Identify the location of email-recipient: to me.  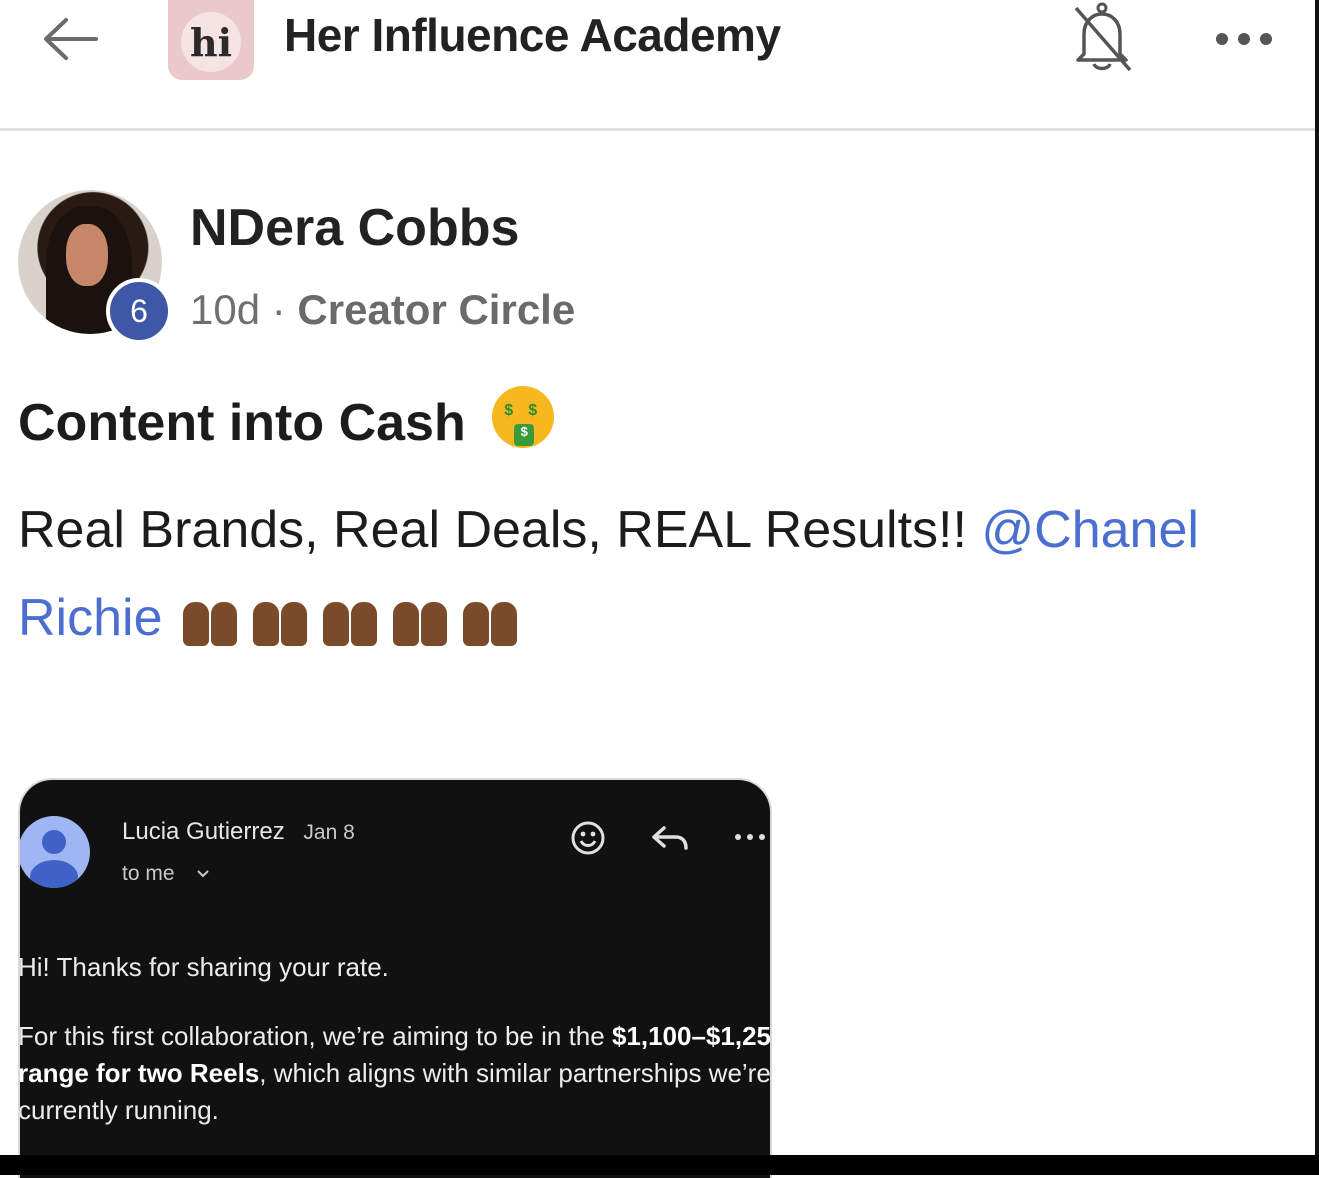
(169, 874).